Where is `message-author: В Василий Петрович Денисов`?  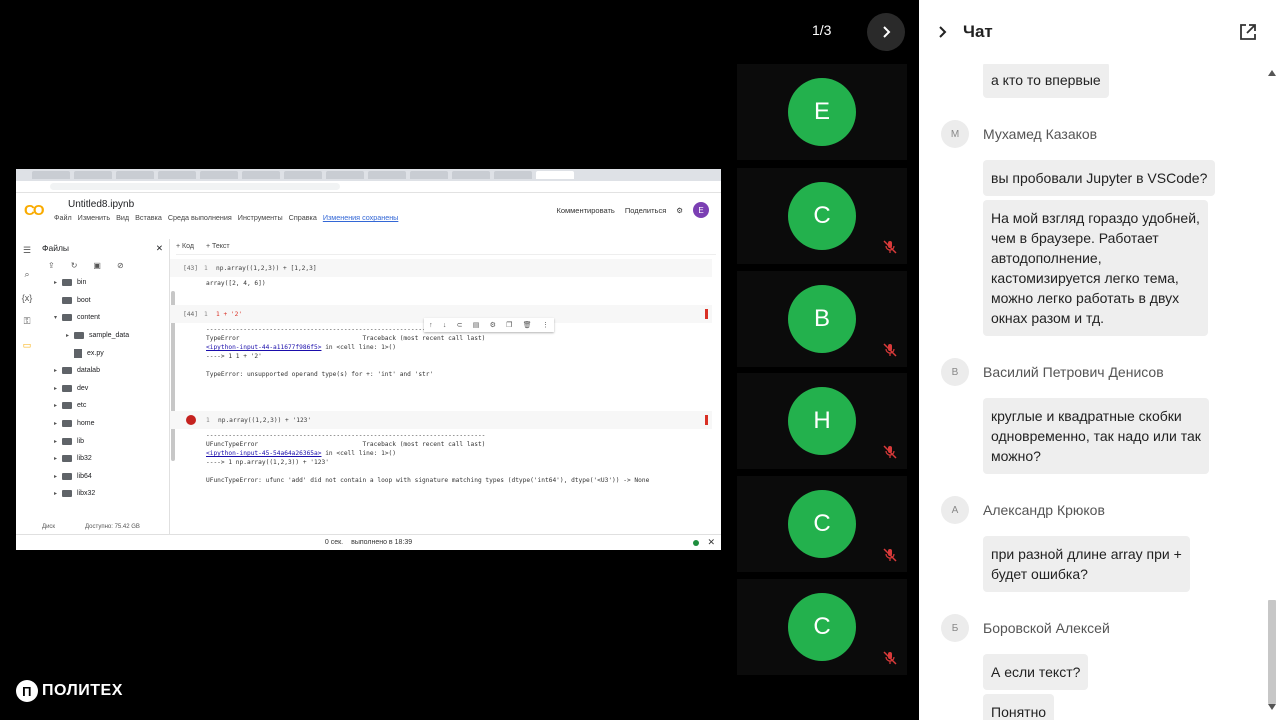 message-author: В Василий Петрович Денисов is located at coordinates (1052, 372).